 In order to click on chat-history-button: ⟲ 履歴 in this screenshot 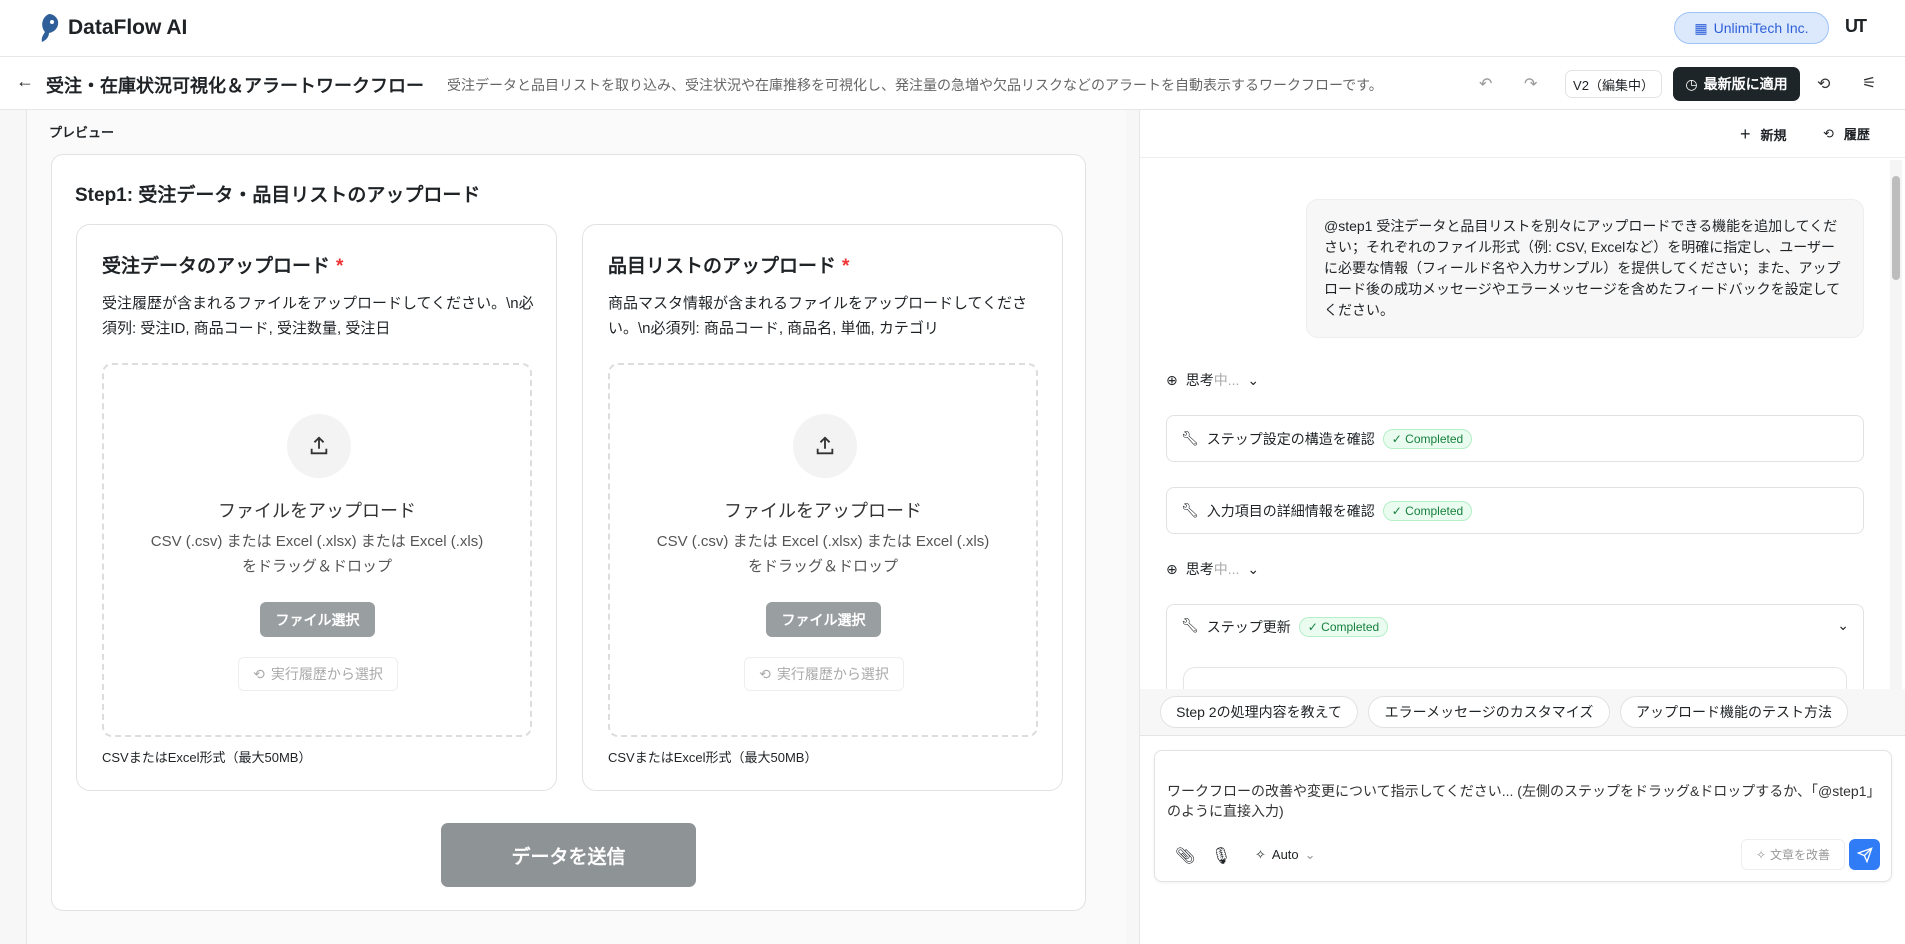, I will do `click(1846, 133)`.